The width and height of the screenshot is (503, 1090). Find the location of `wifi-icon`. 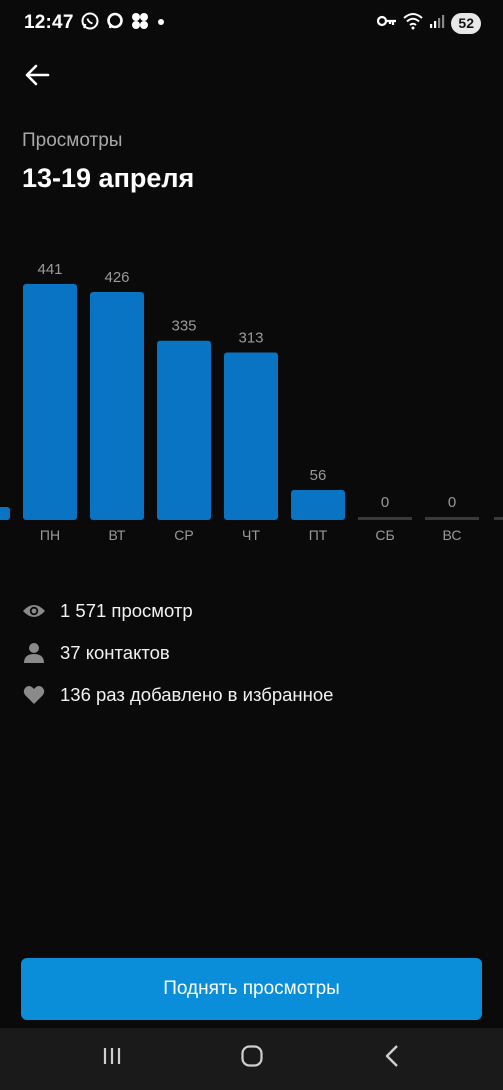

wifi-icon is located at coordinates (413, 23).